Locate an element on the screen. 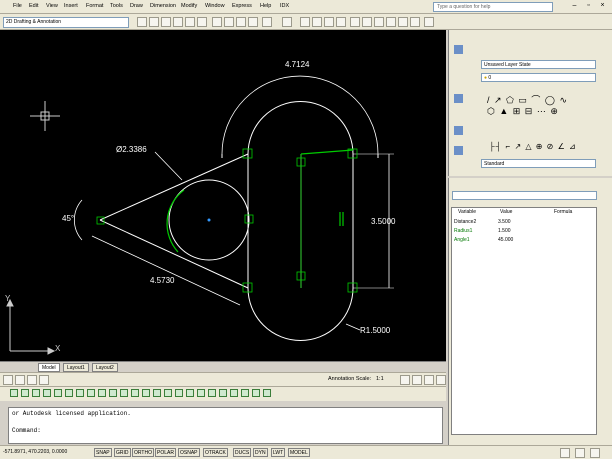 The height and width of the screenshot is (459, 612). equal-icon is located at coordinates (135, 393).